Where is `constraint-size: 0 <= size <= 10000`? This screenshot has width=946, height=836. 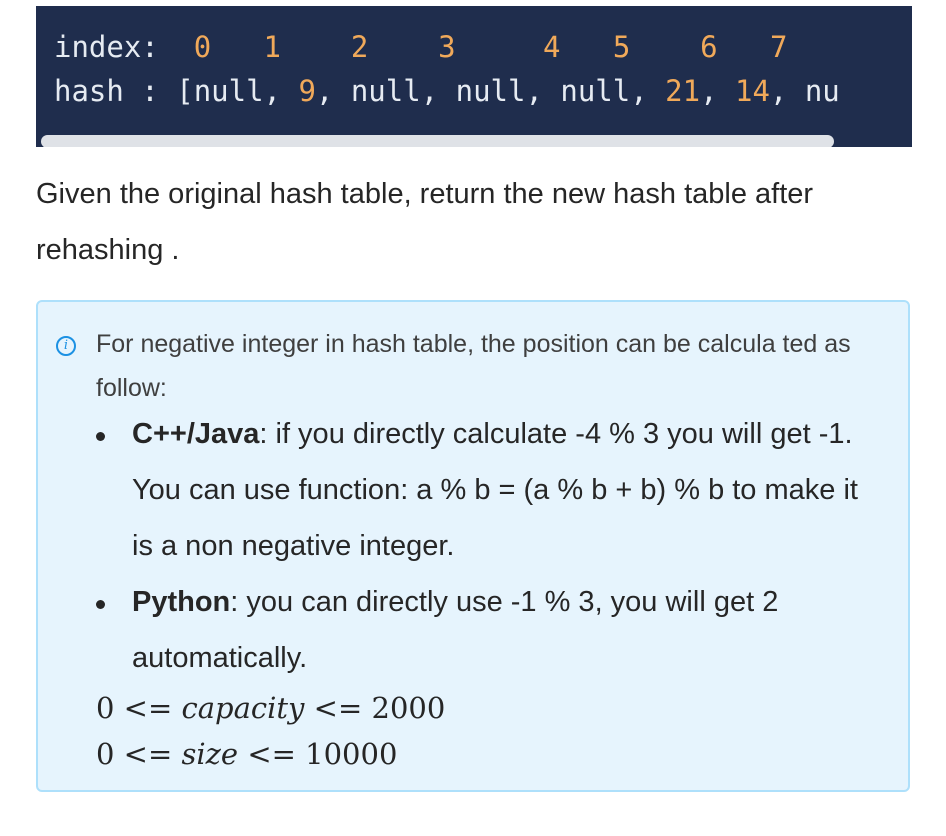
constraint-size: 0 <= size <= 10000 is located at coordinates (247, 754).